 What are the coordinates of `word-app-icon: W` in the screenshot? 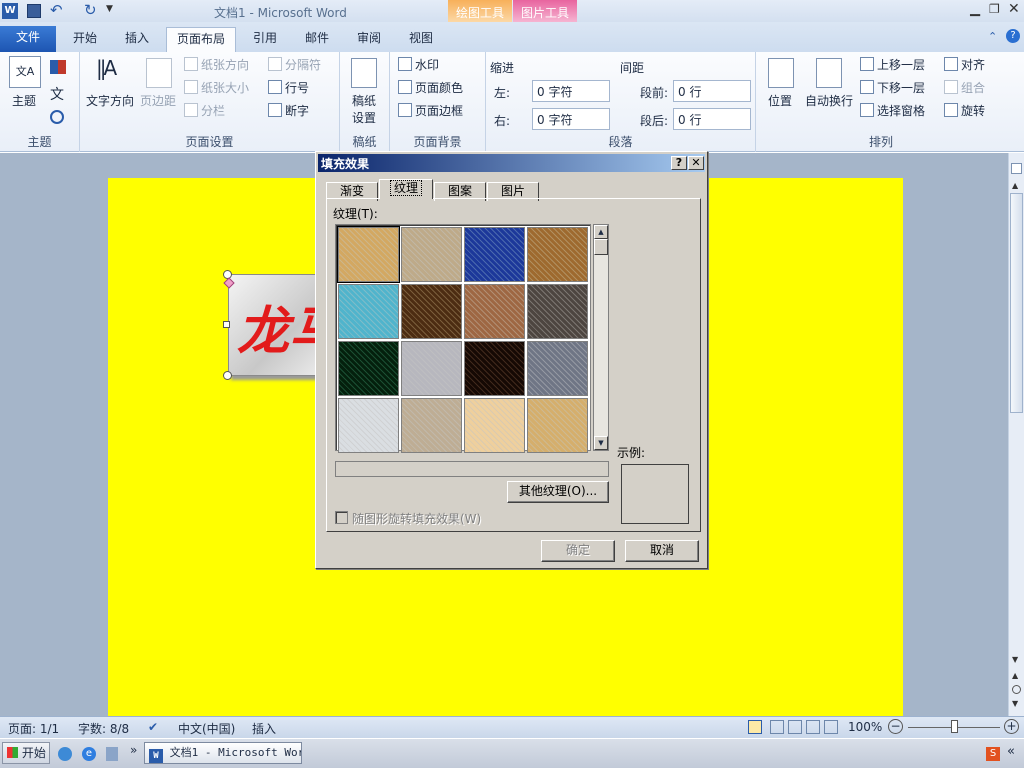 It's located at (10, 11).